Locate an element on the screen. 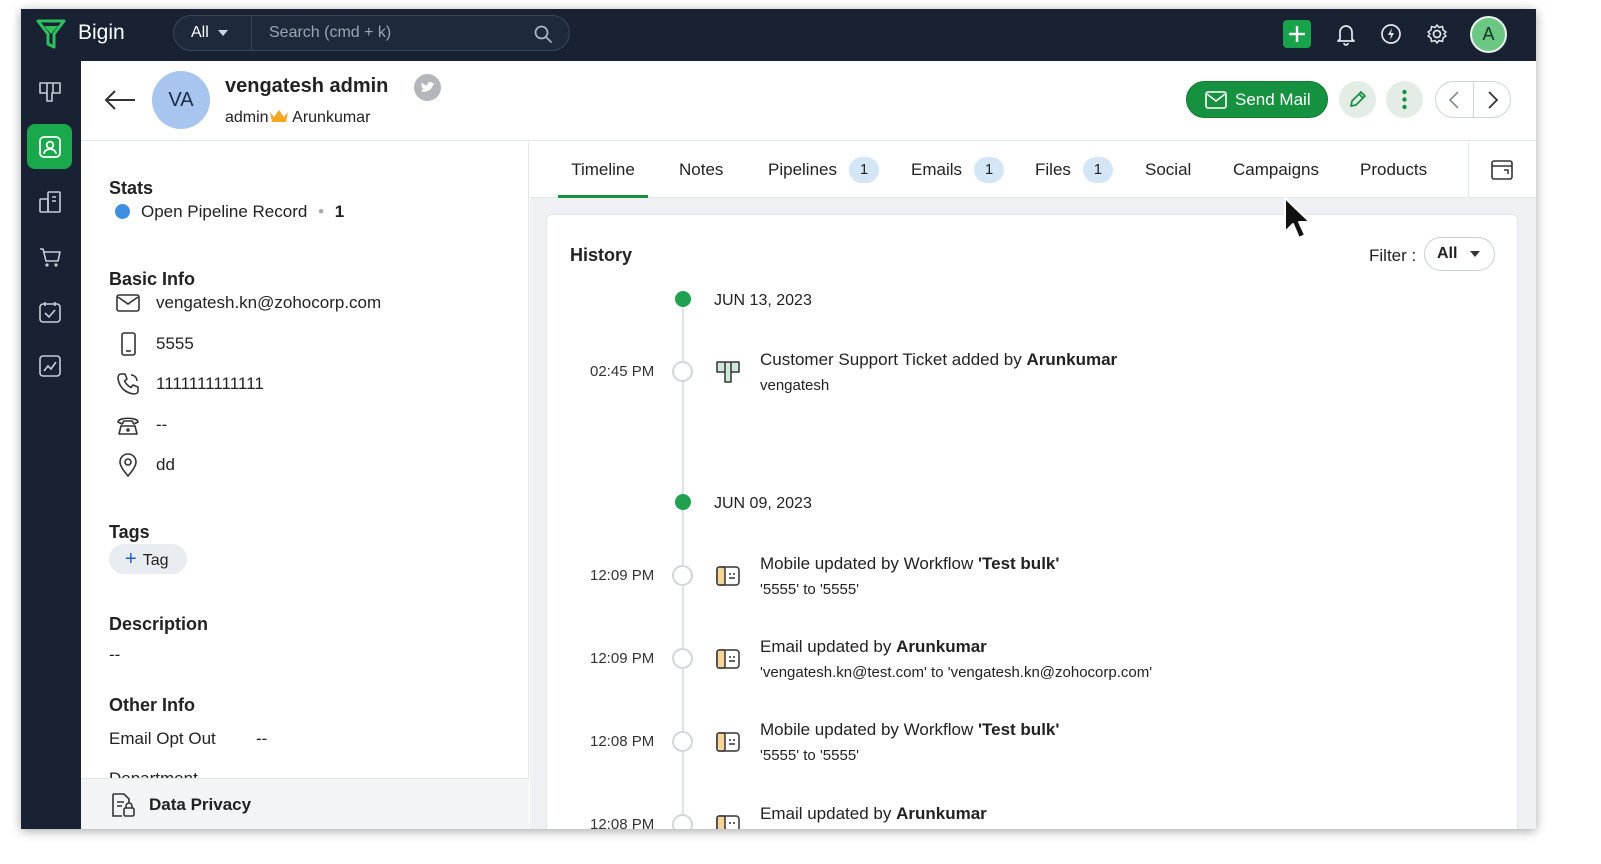  tab-social: Social is located at coordinates (1168, 170).